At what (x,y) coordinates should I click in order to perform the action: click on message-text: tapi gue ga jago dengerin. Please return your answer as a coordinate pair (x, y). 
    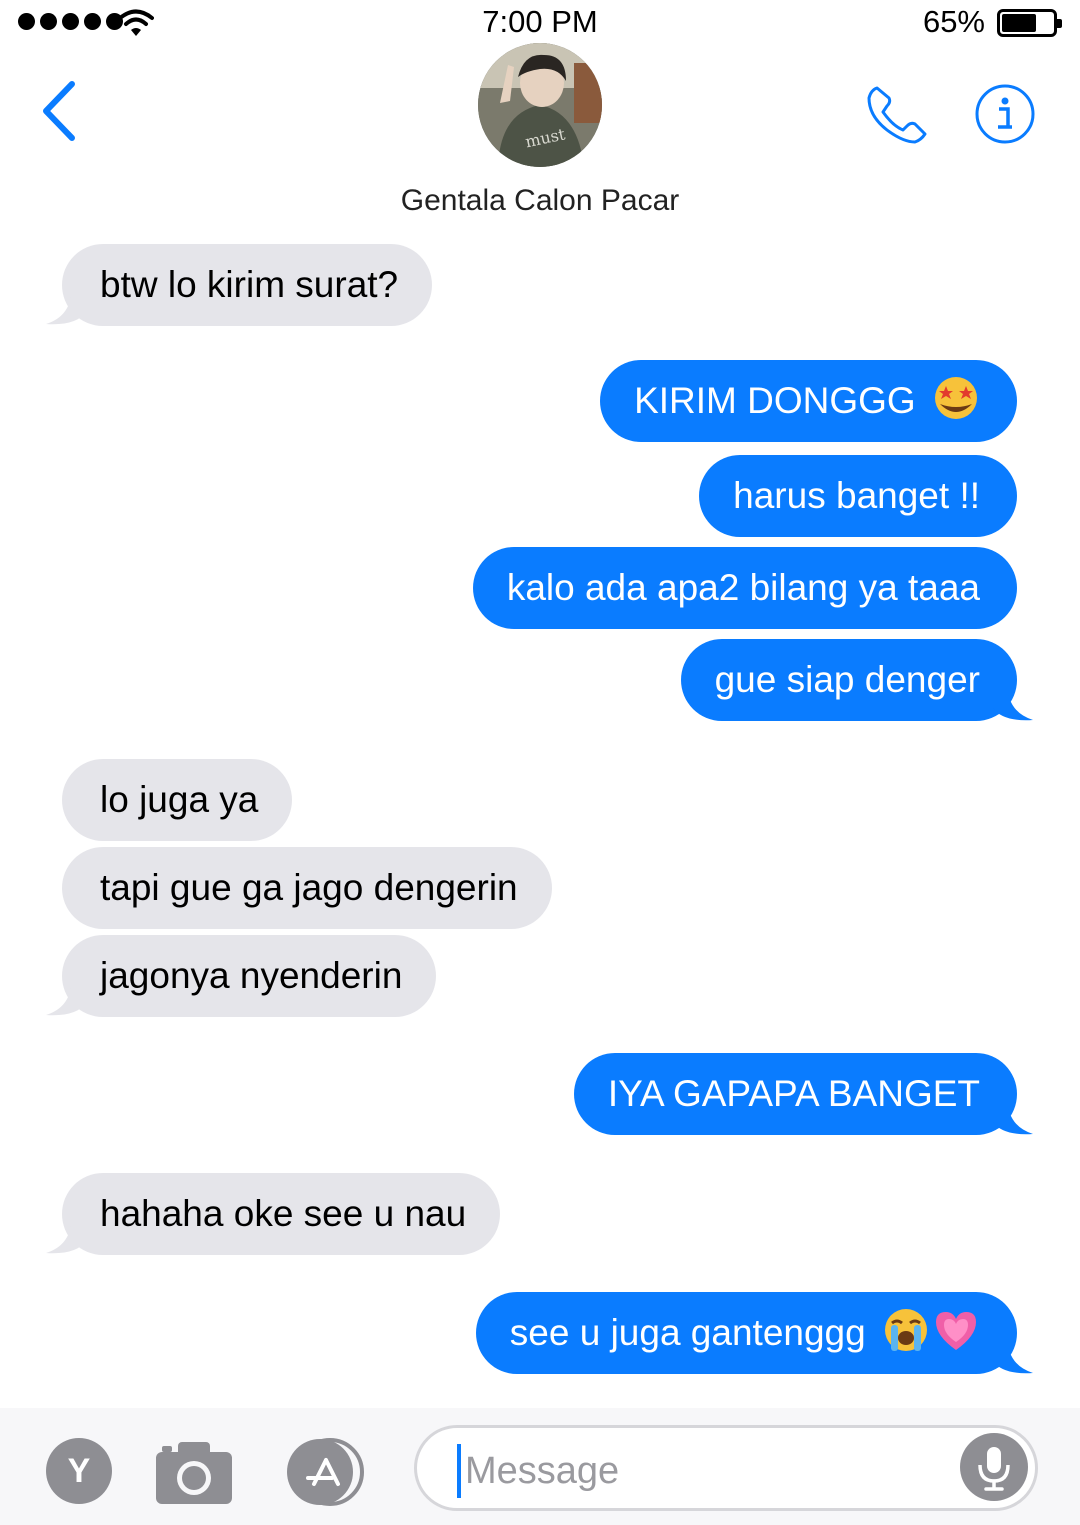
    Looking at the image, I should click on (309, 887).